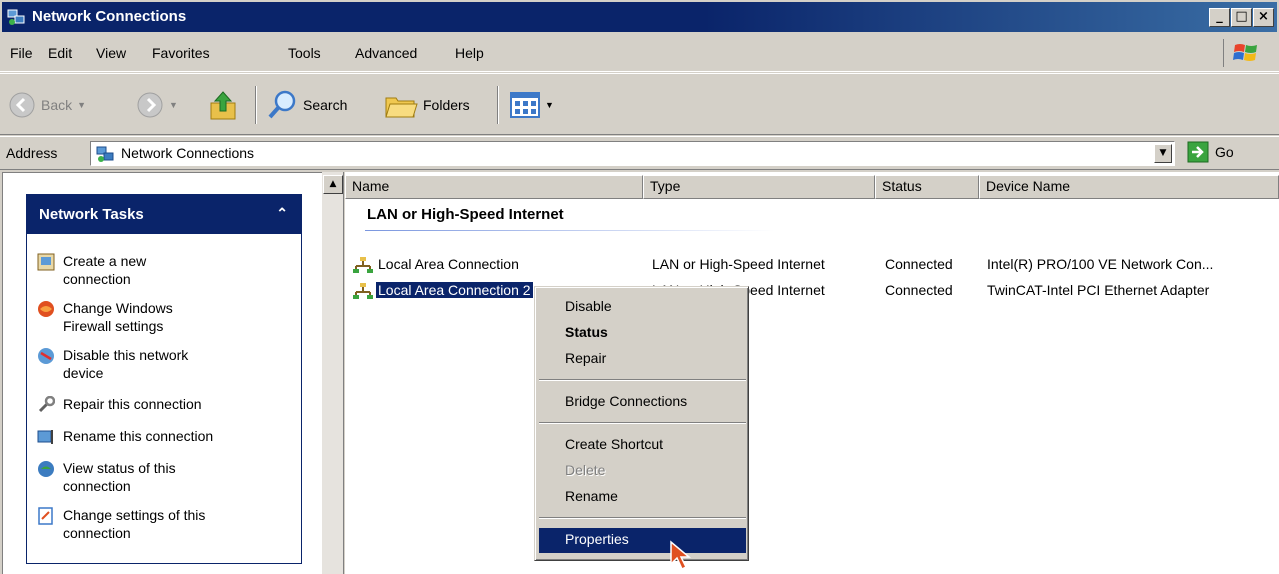  I want to click on title-bar: Network Connections _ □ ×, so click(639, 17).